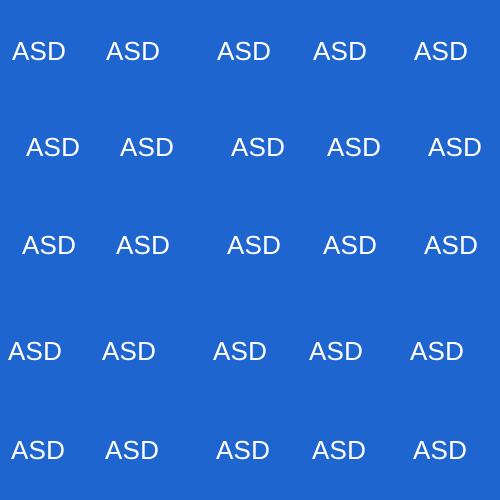  Describe the element at coordinates (240, 351) in the screenshot. I see `grid-cell-r4-c3: ASD` at that location.